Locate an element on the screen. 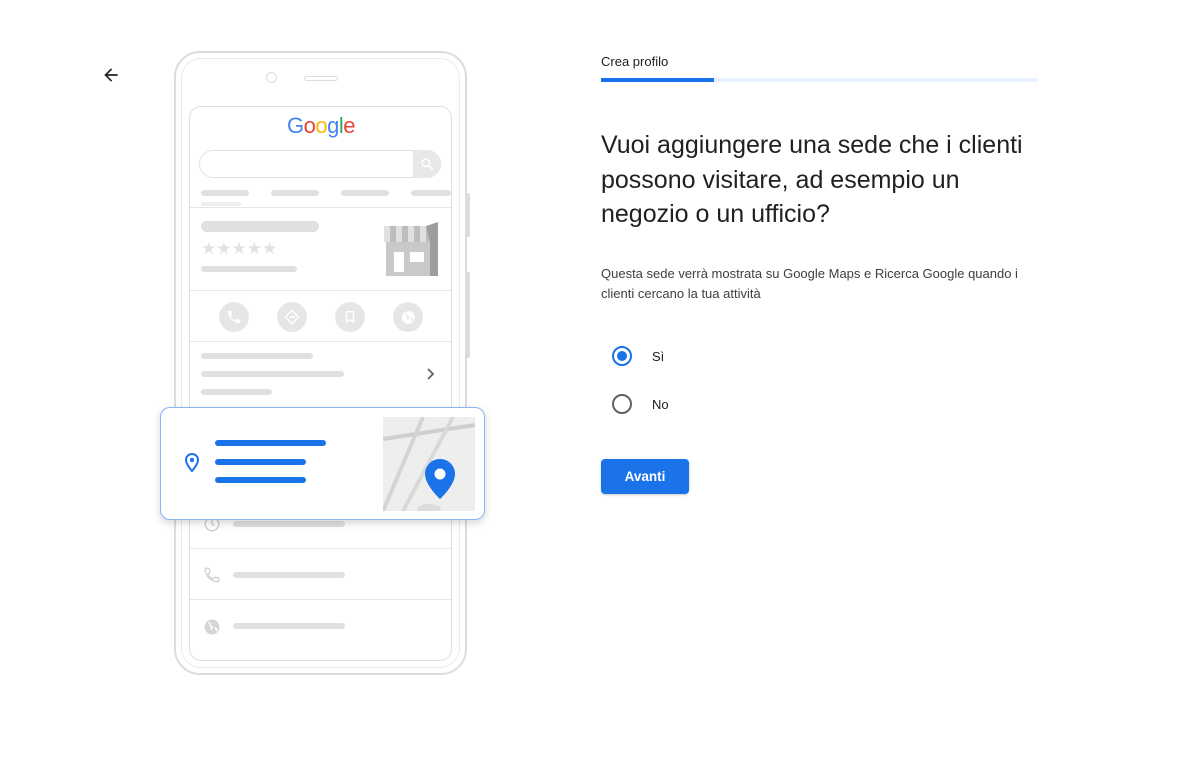 The image size is (1200, 767). location-card is located at coordinates (322, 463).